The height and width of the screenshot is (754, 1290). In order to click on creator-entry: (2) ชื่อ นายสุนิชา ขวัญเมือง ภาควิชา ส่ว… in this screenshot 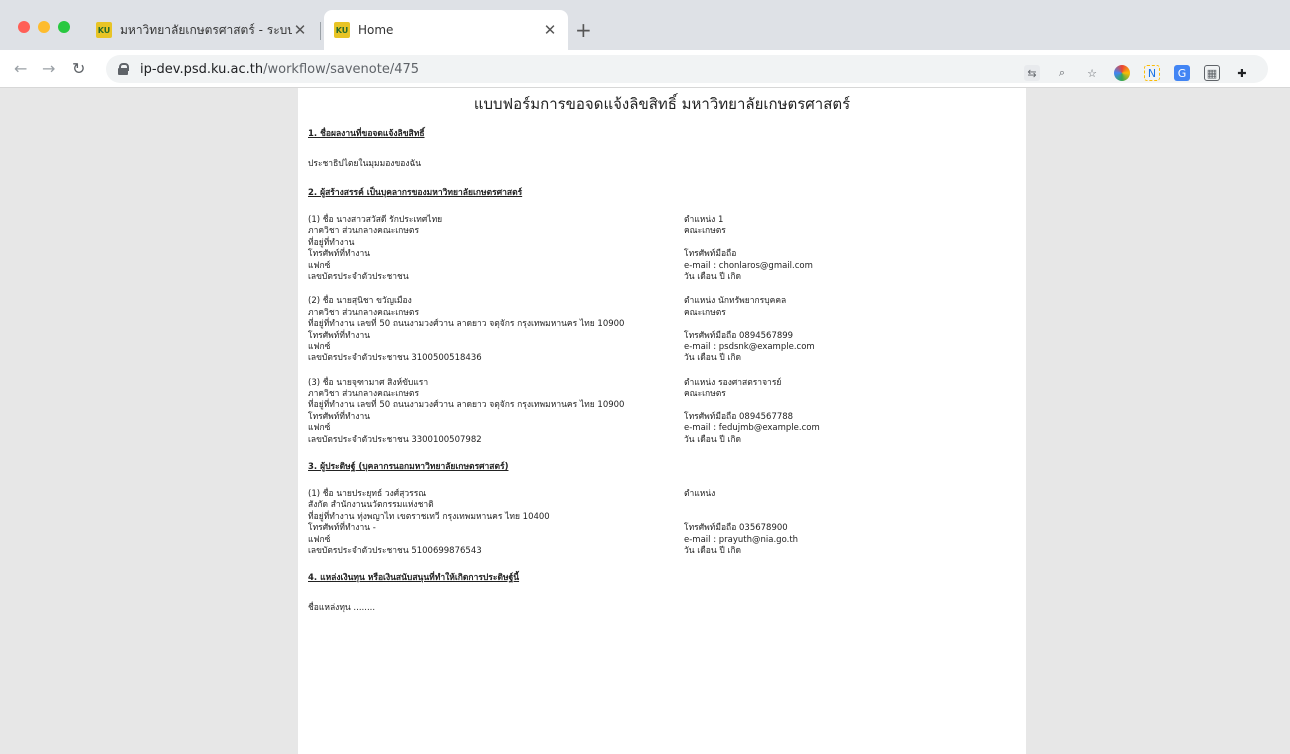, I will do `click(662, 330)`.